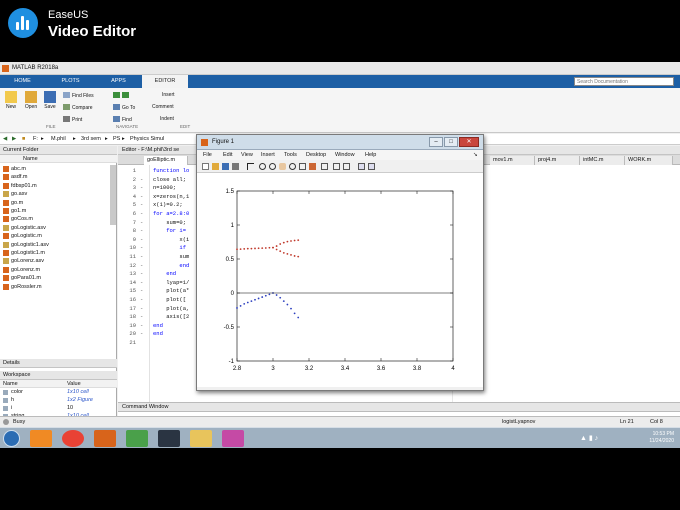  What do you see at coordinates (91, 139) in the screenshot?
I see `breadcrumb-3rdsem: 3rd sem` at bounding box center [91, 139].